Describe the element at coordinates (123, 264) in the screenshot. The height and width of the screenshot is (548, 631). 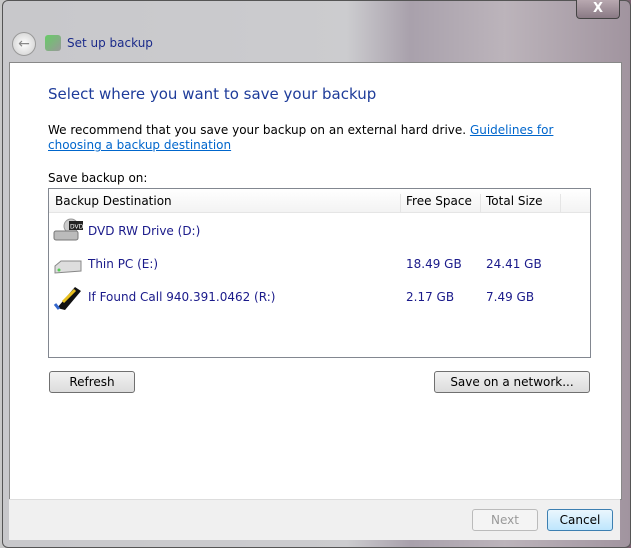
I see `destination-name: Thin PC (E:)` at that location.